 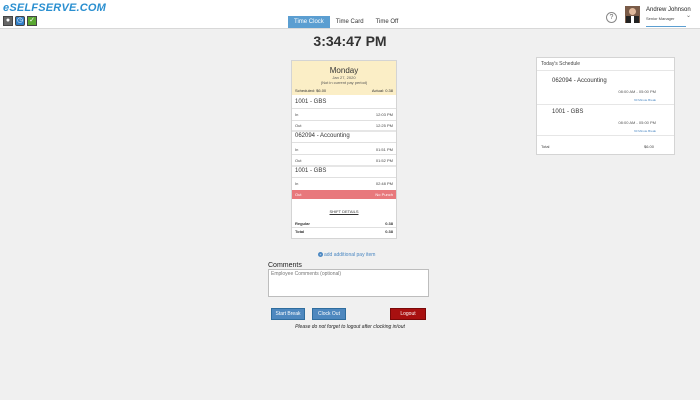 I want to click on person-icon: ●, so click(x=8, y=21).